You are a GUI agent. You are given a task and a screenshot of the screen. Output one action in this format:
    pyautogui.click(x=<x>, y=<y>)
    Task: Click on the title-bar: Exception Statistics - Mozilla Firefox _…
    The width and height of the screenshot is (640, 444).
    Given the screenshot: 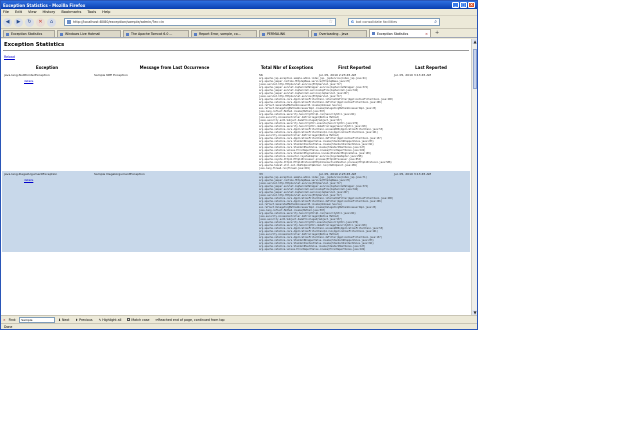 What is the action you would take?
    pyautogui.click(x=239, y=5)
    